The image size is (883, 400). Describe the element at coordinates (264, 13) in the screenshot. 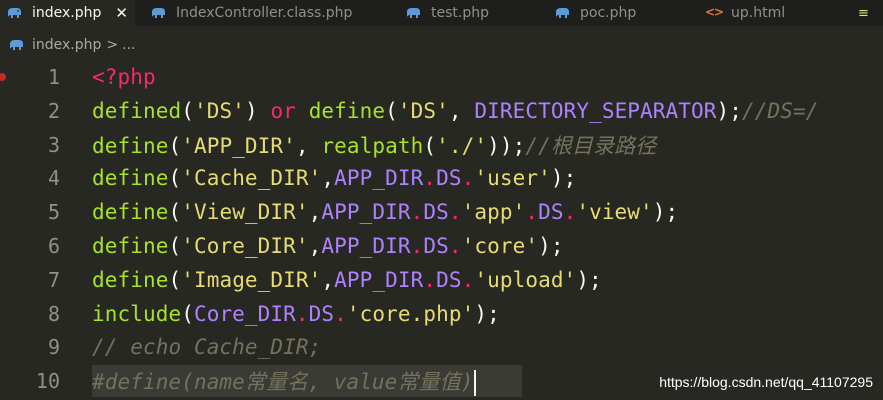

I see `tab-label: IndexController.class.php` at that location.